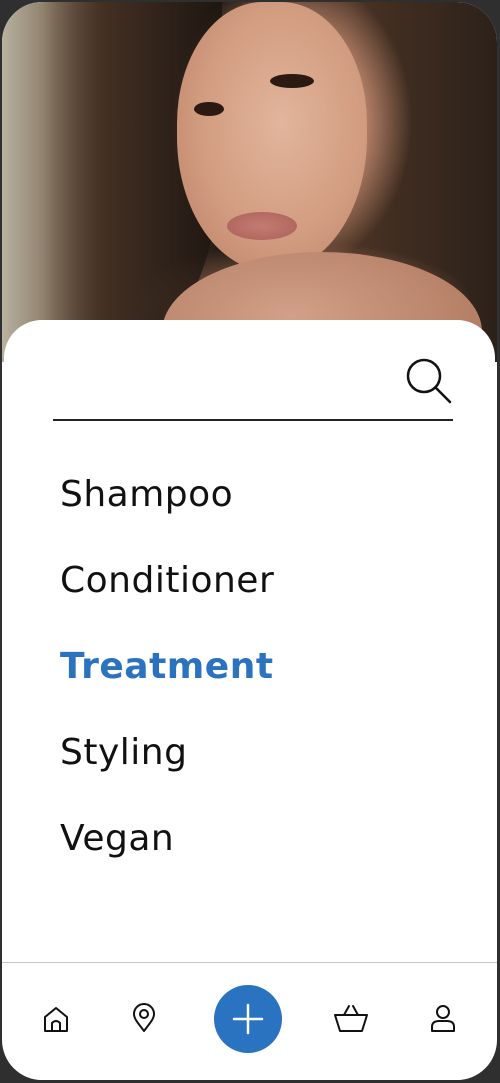 This screenshot has height=1083, width=500. What do you see at coordinates (167, 580) in the screenshot?
I see `category-conditioner: Conditioner` at bounding box center [167, 580].